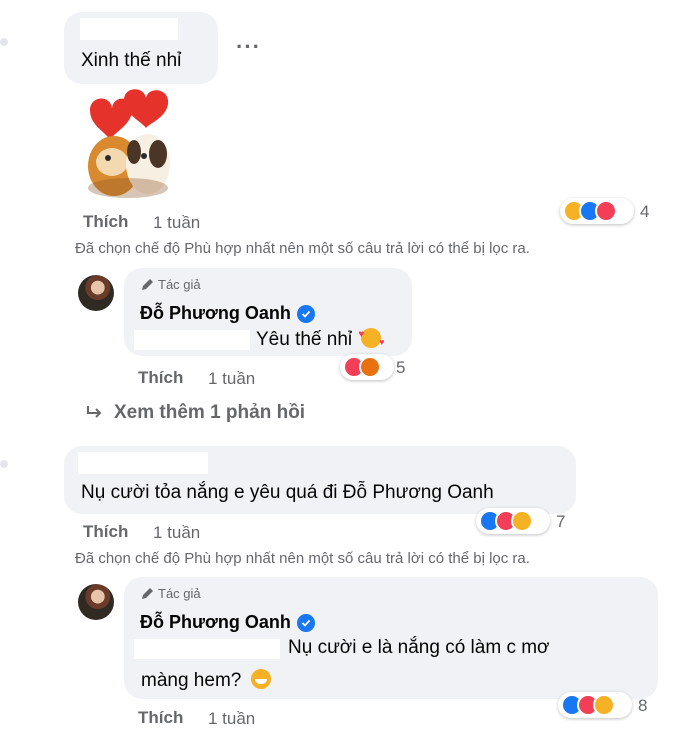 This screenshot has height=741, width=700. Describe the element at coordinates (212, 492) in the screenshot. I see `comment-text-content: Nụ cười tỏa nắng e yêu quá đi` at that location.